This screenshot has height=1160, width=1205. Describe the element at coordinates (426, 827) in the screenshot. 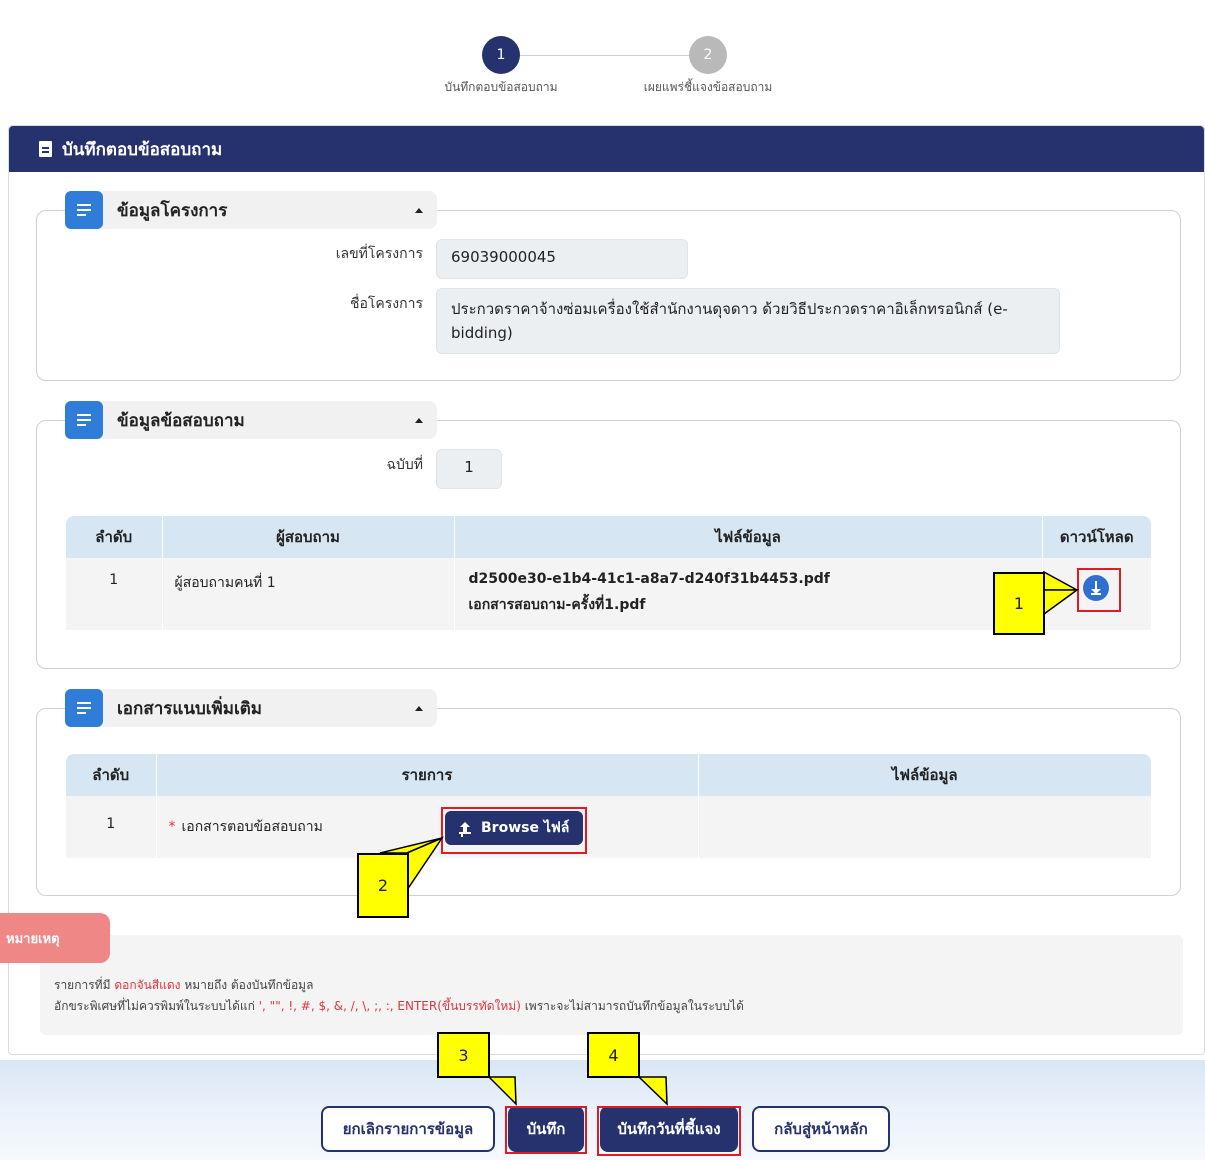

I see `row-item: * เอกสารตอบข้อสอบถาม` at that location.